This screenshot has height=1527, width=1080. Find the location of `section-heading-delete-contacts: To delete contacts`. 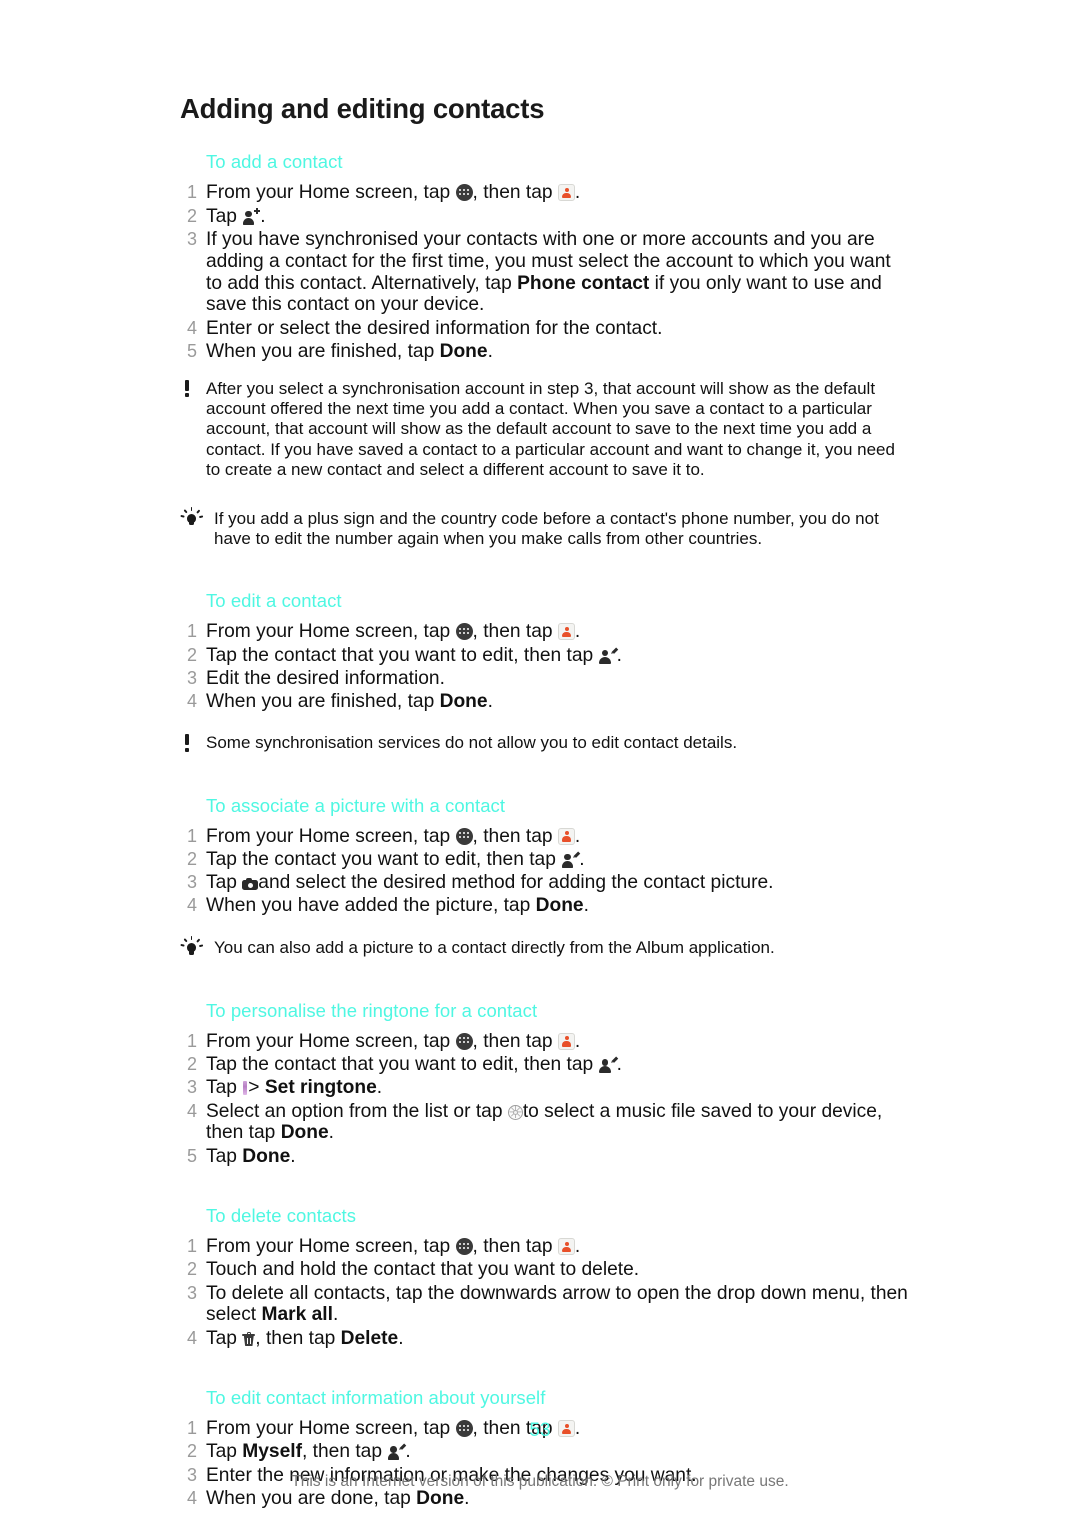

section-heading-delete-contacts: To delete contacts is located at coordinates (281, 1215).